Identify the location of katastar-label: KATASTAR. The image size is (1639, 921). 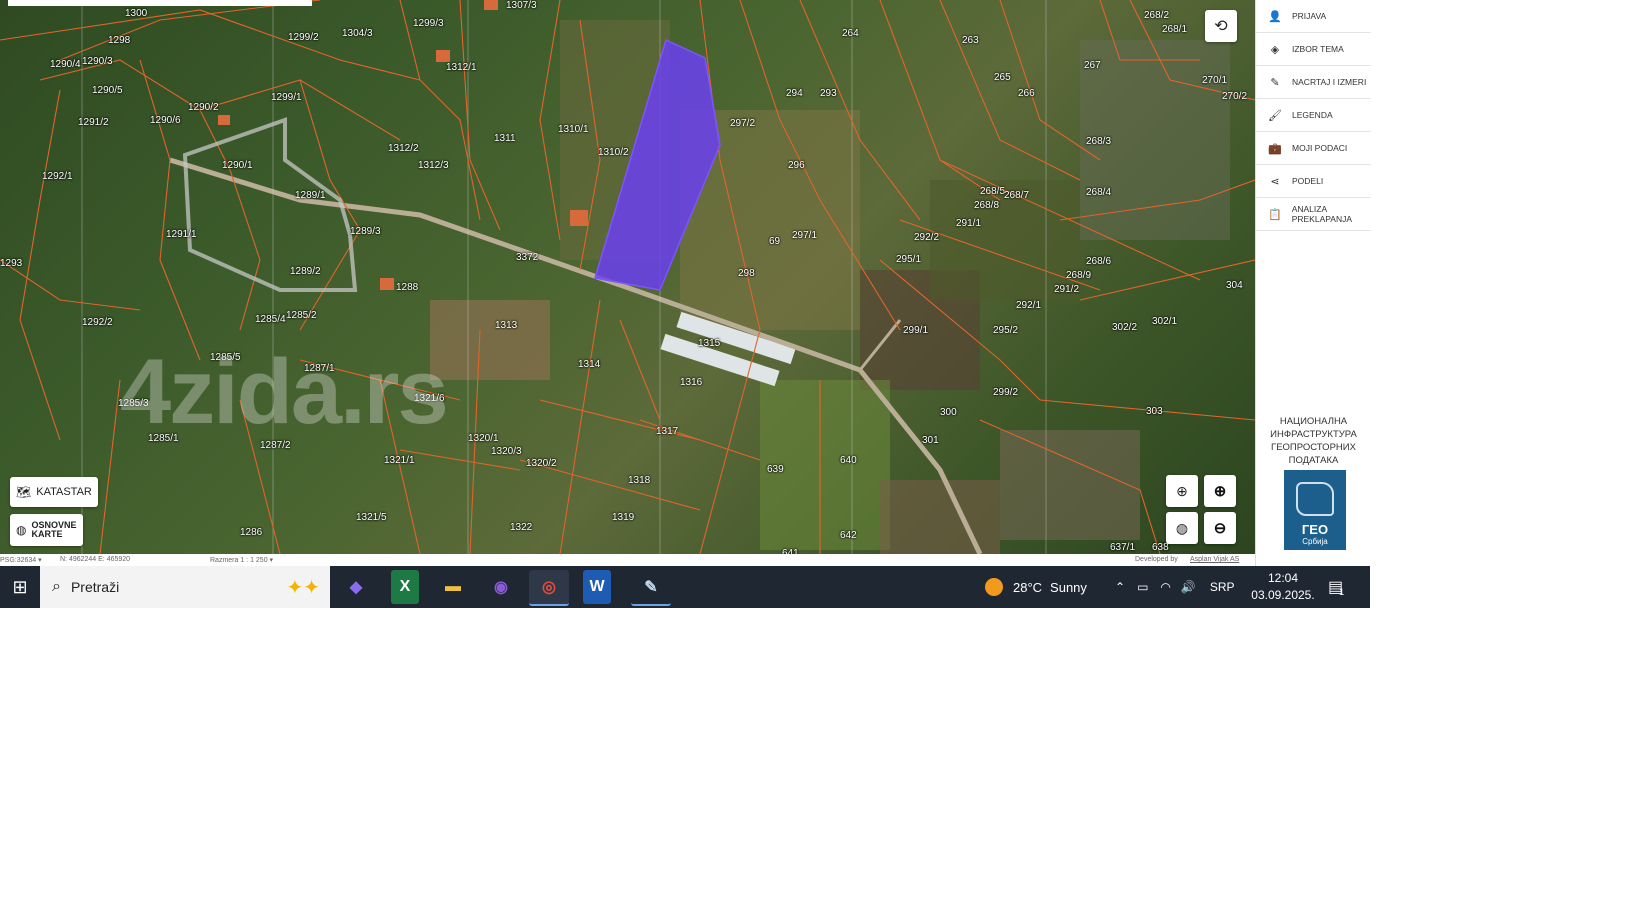
(64, 492).